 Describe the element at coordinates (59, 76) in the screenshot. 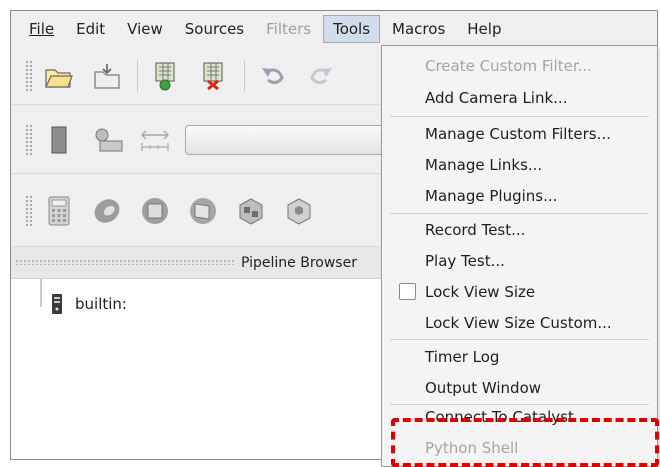

I see `open-folder-icon` at that location.